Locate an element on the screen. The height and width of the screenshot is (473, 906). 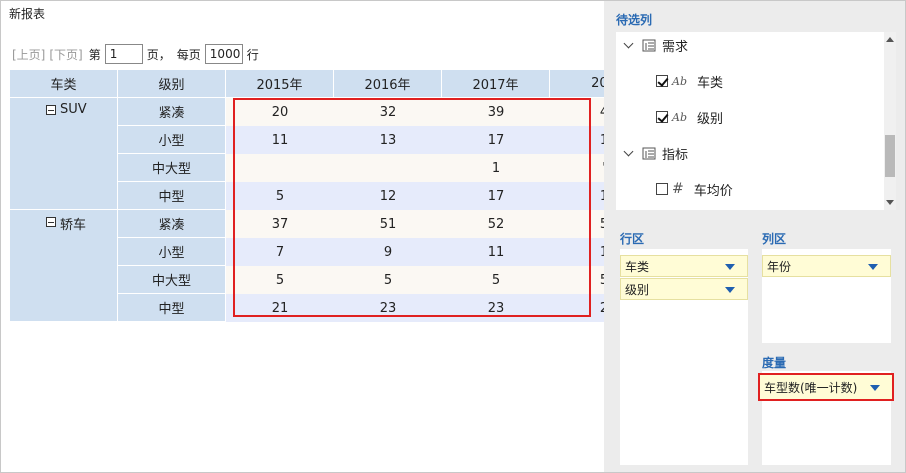
column-zone-title: 列区 is located at coordinates (774, 239).